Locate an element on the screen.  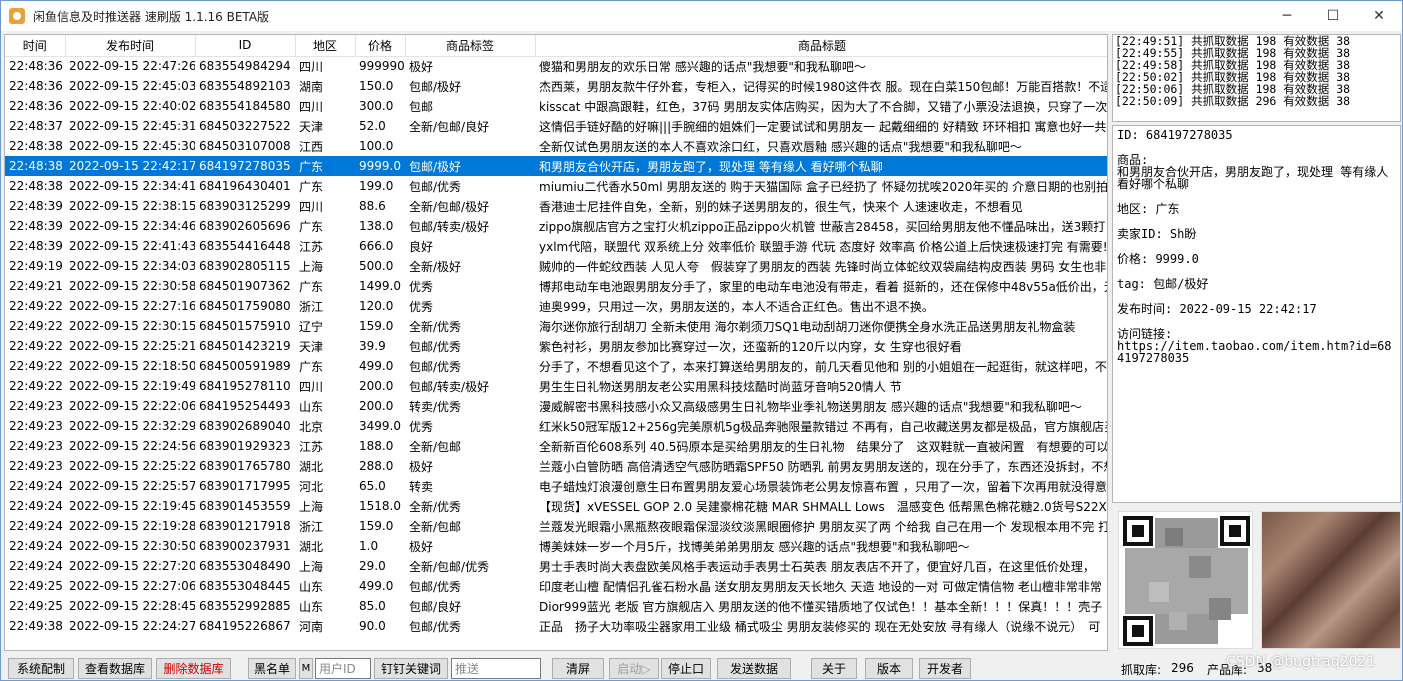
delete-db-button: 删除数据库 is located at coordinates (193, 668).